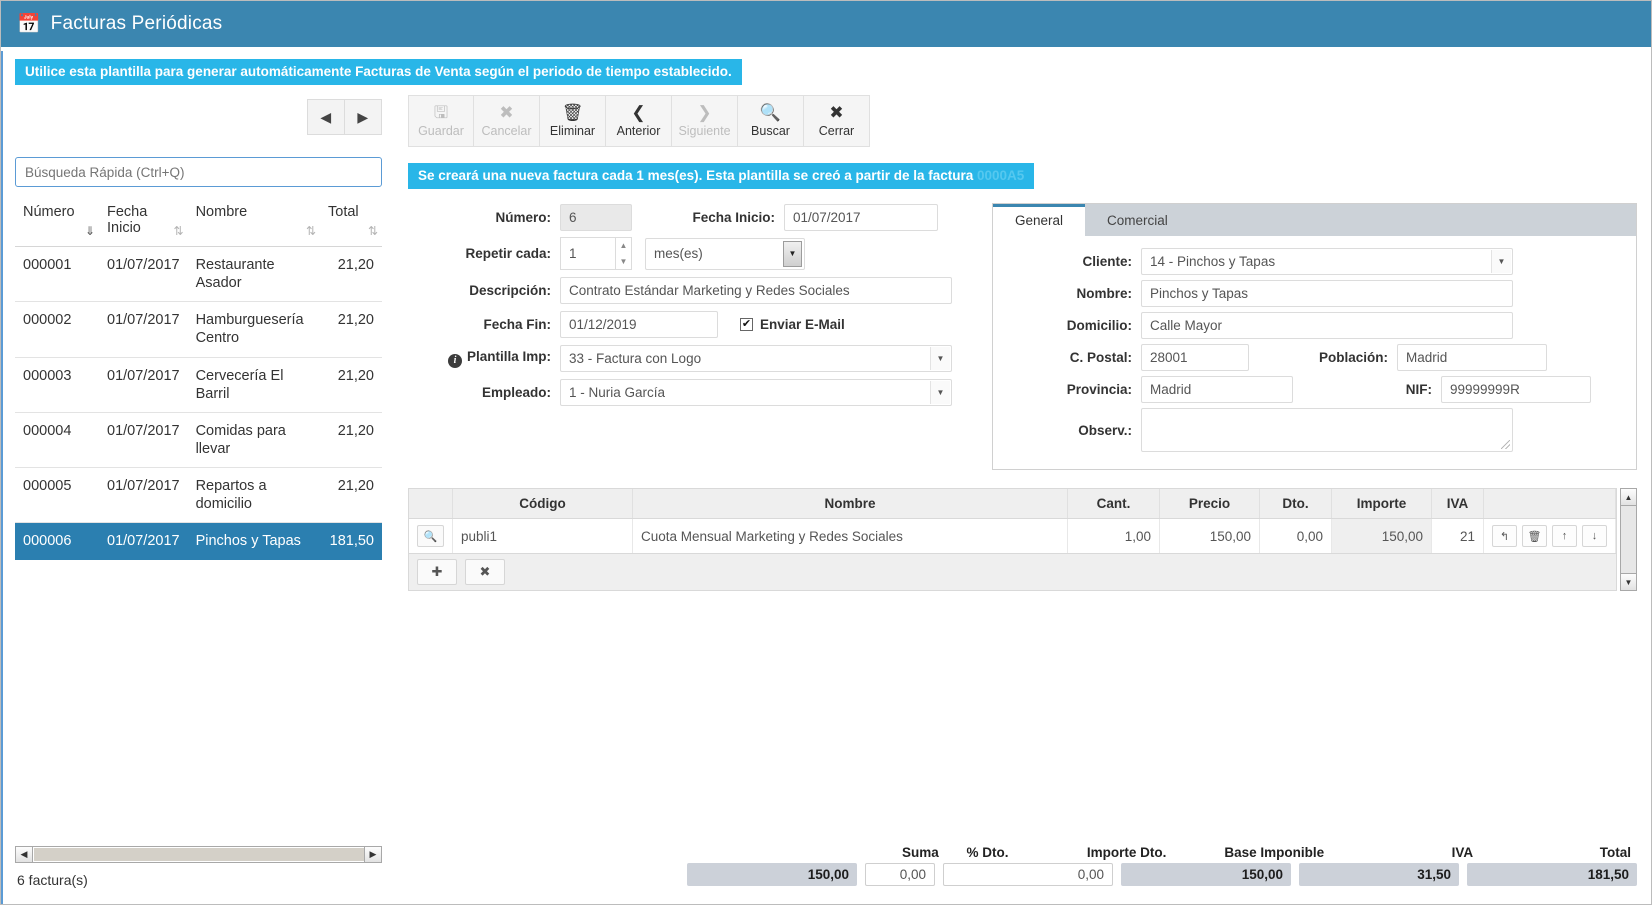 The height and width of the screenshot is (905, 1652). What do you see at coordinates (485, 572) in the screenshot?
I see `remove-line-button: ✖` at bounding box center [485, 572].